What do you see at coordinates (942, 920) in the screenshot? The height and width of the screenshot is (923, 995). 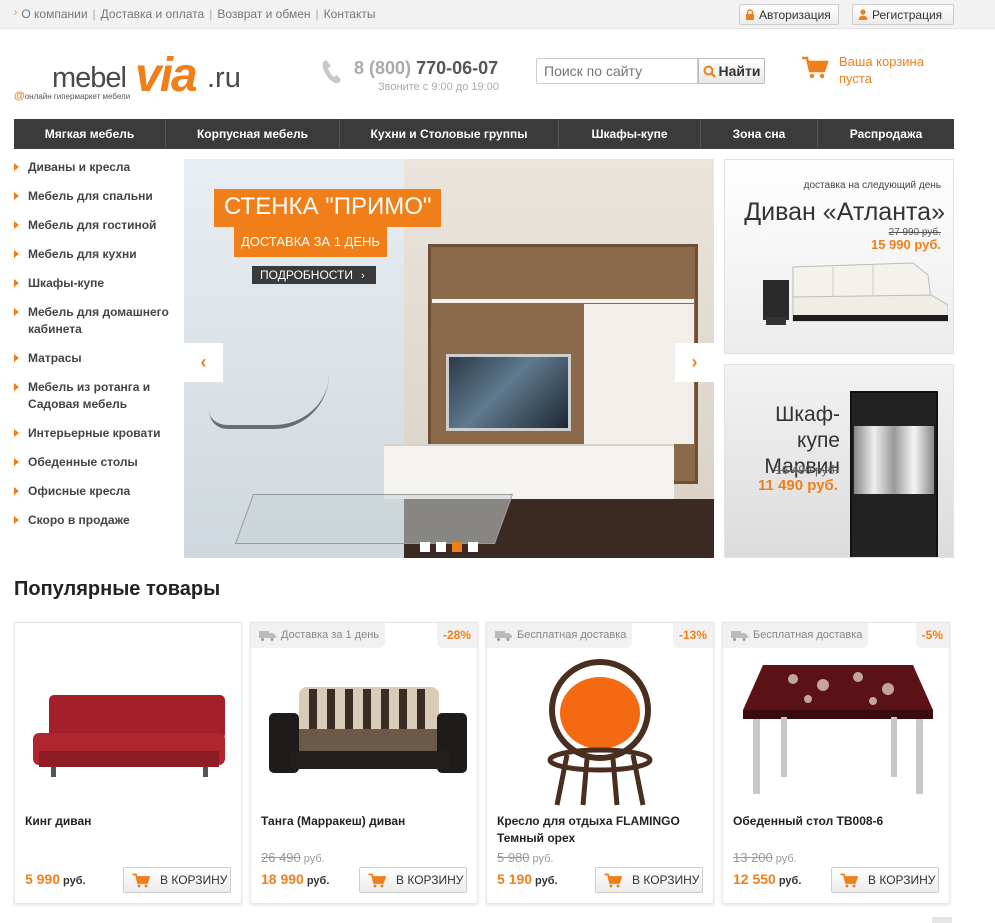 I see `scroll-up-button` at bounding box center [942, 920].